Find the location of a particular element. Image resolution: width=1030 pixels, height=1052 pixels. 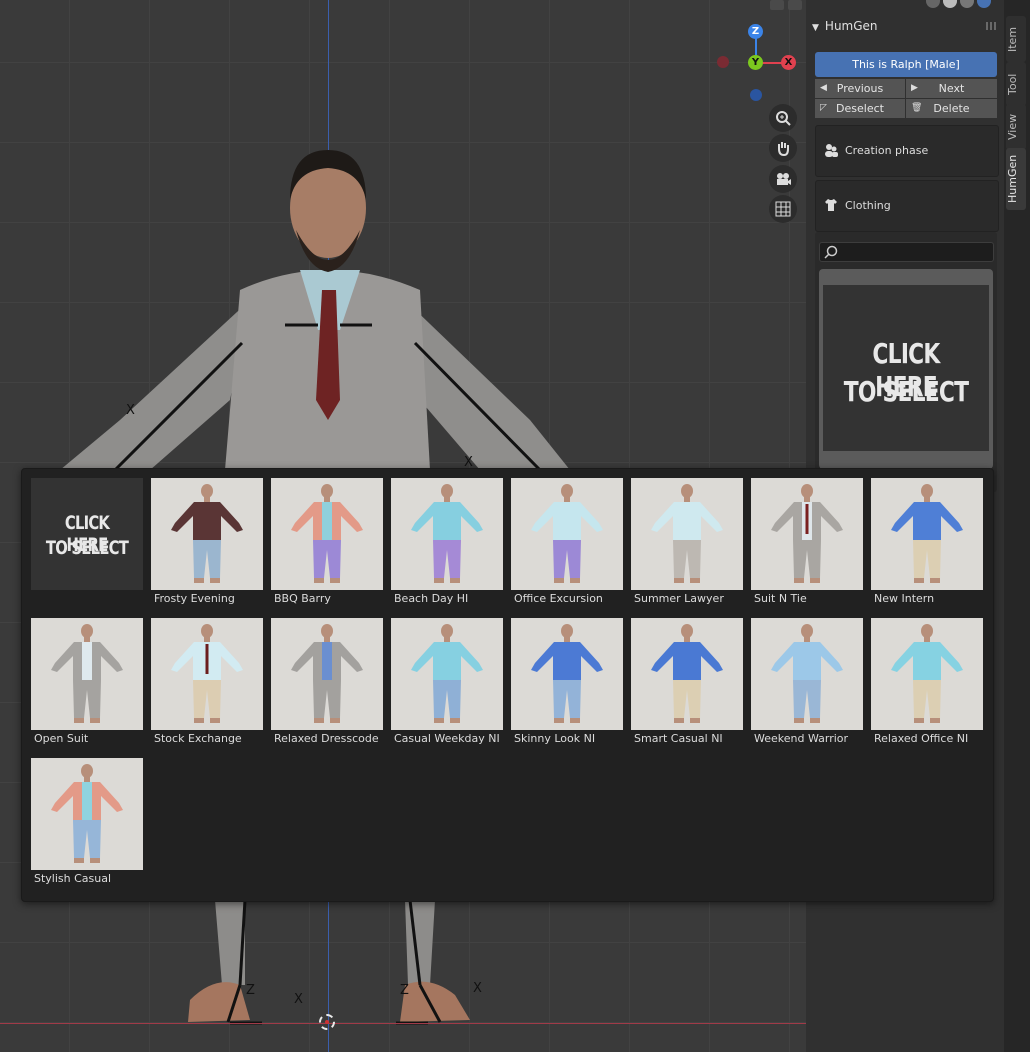

tab-tool: Tool is located at coordinates (1016, 84).